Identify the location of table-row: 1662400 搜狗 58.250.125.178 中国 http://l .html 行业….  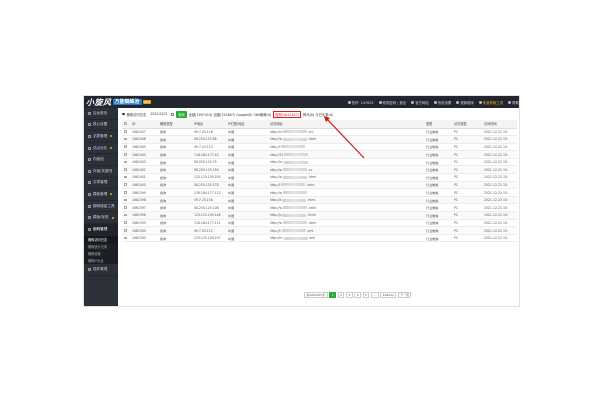
(319, 185).